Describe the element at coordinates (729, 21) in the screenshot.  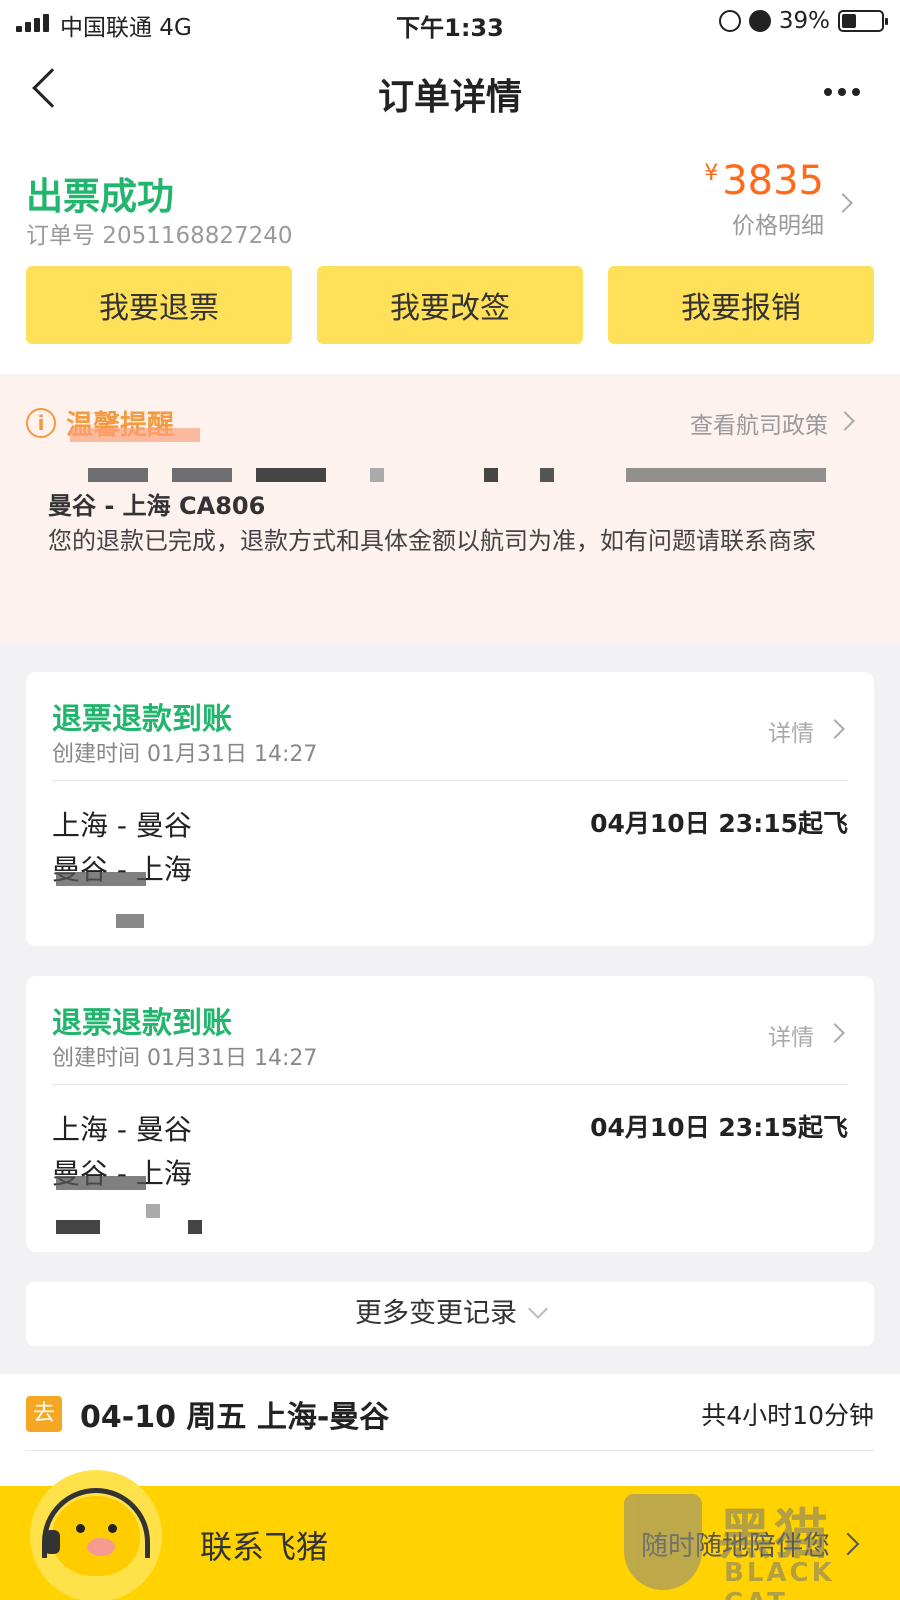
I see `rotation-lock-icon` at that location.